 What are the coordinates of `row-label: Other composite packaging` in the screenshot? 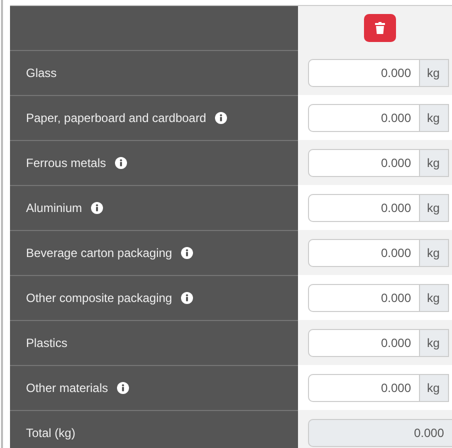 It's located at (99, 298).